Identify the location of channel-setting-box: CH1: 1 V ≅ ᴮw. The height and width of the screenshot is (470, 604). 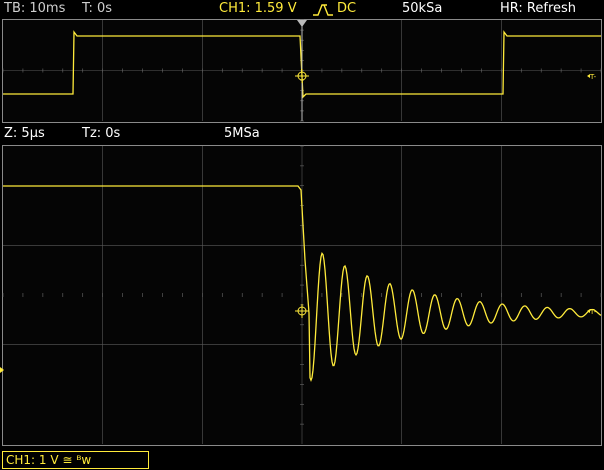
(75, 460).